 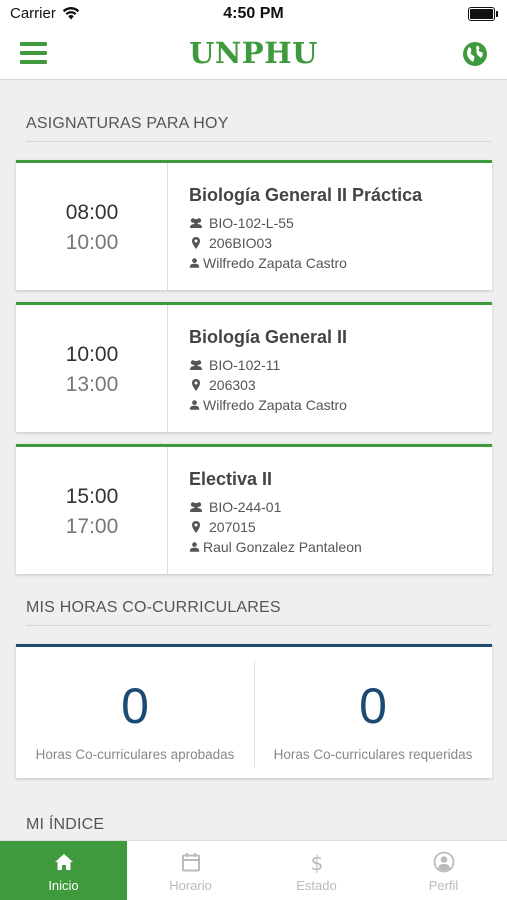 I want to click on tab-bar: Inicio Horario $ Estado Perfil, so click(x=253, y=870).